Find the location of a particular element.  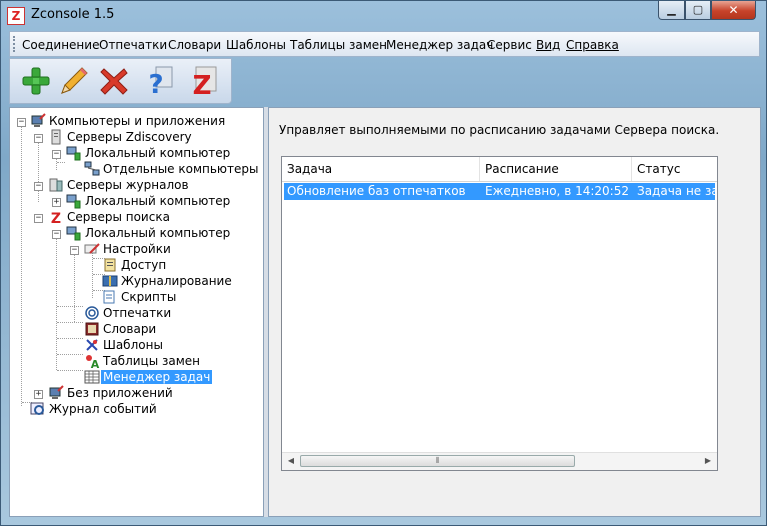

horizontal-scrollbar: ◀ ⦀ ▶ is located at coordinates (499, 461).